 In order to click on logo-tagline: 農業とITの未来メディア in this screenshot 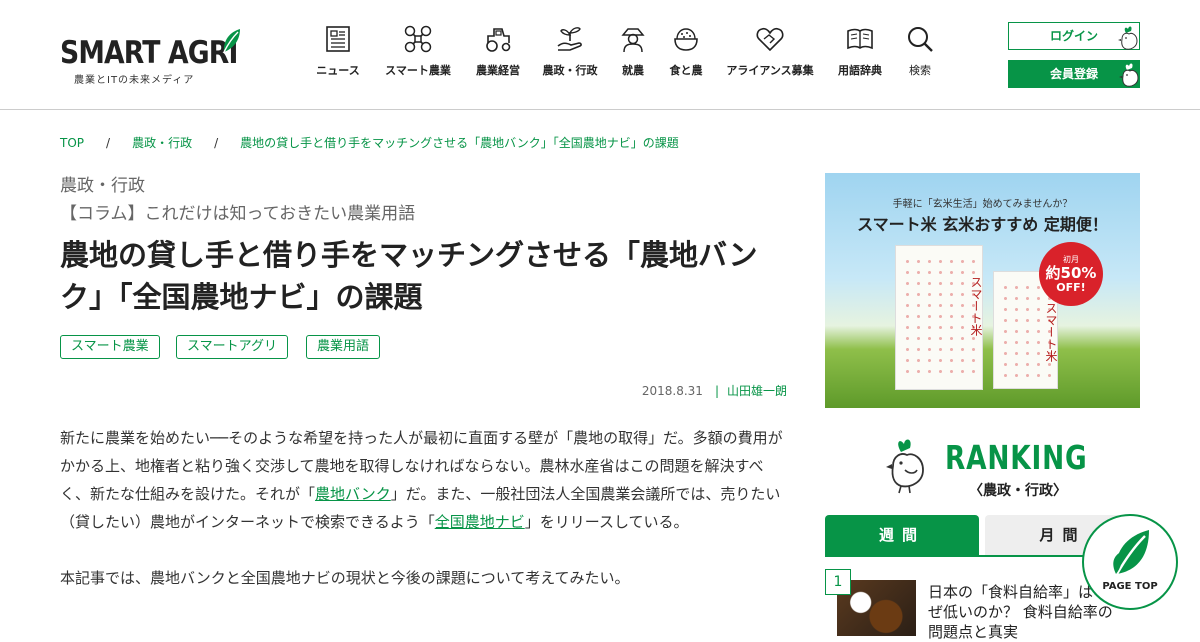, I will do `click(134, 80)`.